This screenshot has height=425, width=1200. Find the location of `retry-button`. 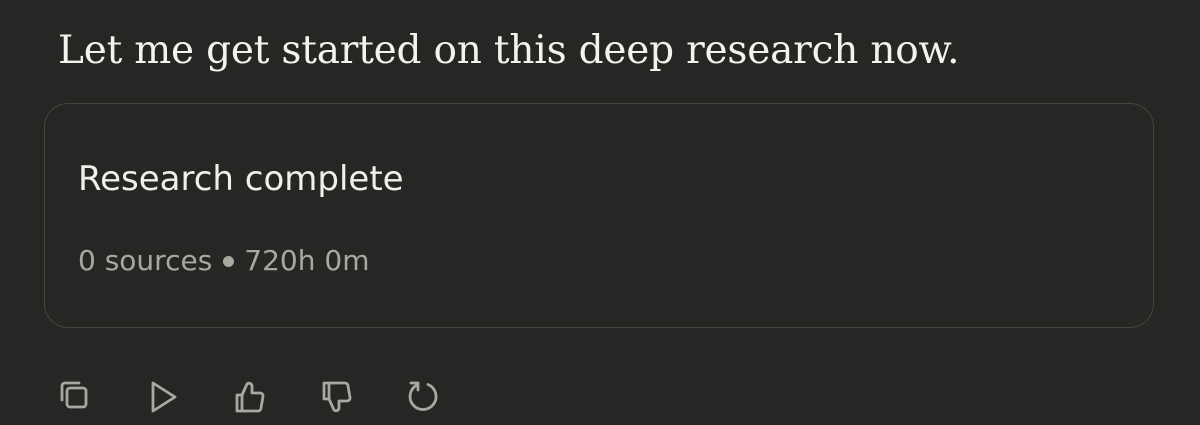

retry-button is located at coordinates (424, 397).